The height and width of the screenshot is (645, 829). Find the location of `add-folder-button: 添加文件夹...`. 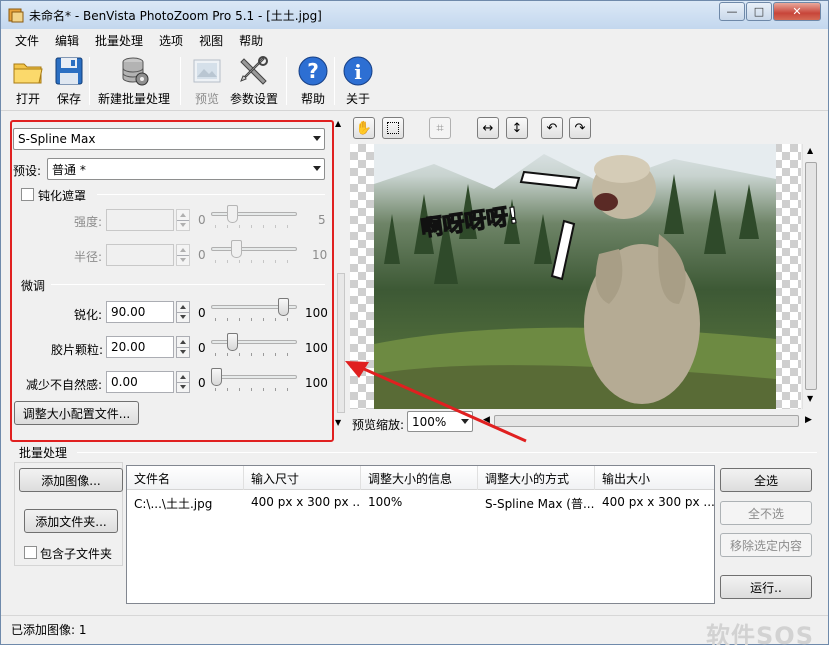

add-folder-button: 添加文件夹... is located at coordinates (71, 521).